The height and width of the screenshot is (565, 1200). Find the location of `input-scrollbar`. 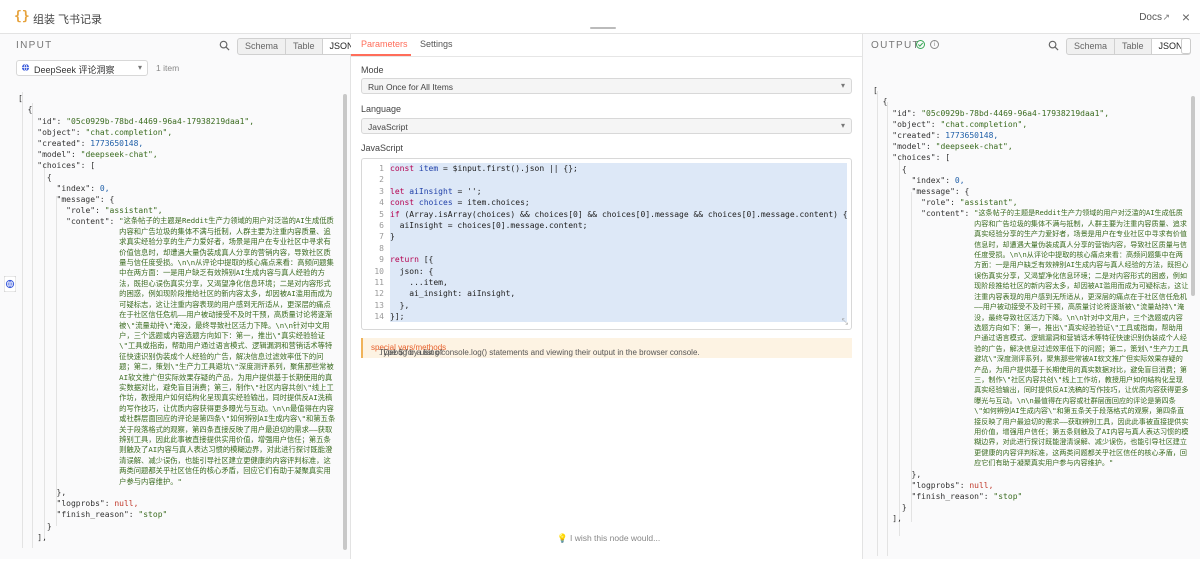

input-scrollbar is located at coordinates (345, 322).